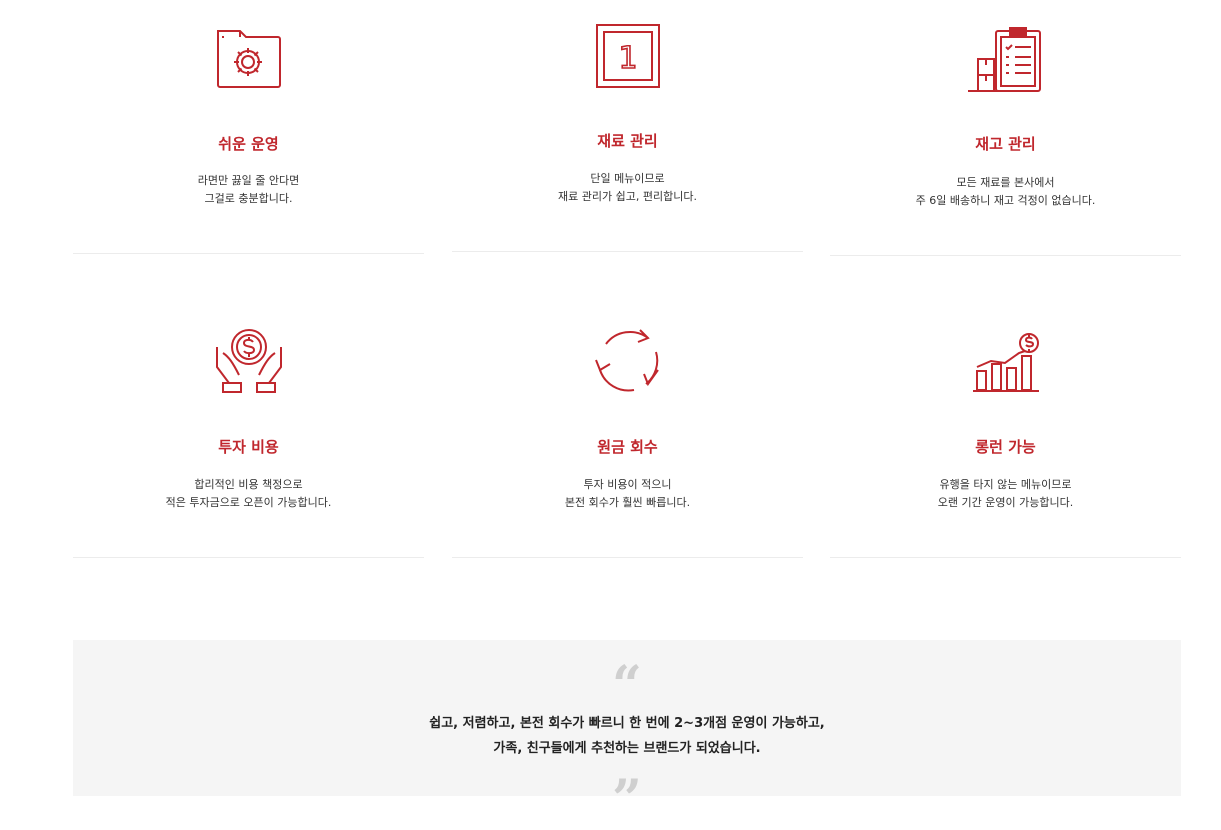 This screenshot has width=1221, height=830. What do you see at coordinates (248, 447) in the screenshot?
I see `feature-title: 투자 비용` at bounding box center [248, 447].